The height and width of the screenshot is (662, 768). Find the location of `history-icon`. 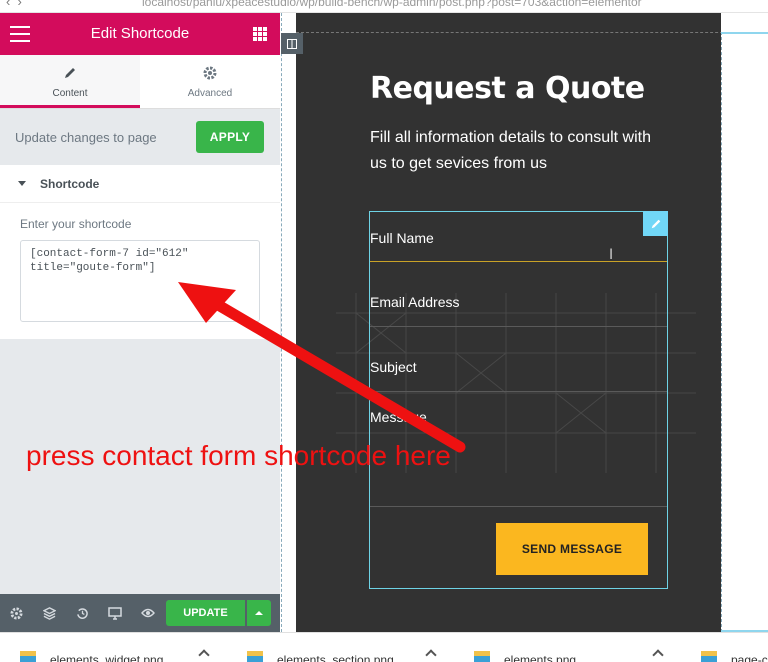

history-icon is located at coordinates (82, 613).